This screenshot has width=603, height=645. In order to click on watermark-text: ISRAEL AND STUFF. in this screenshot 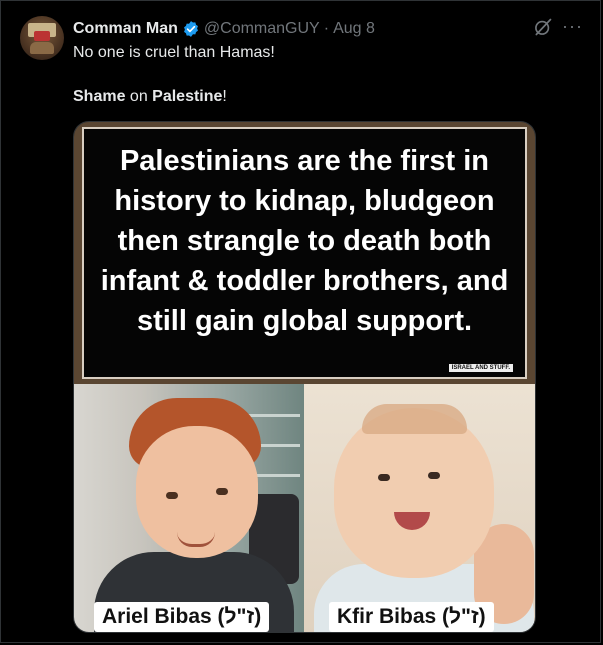, I will do `click(480, 368)`.